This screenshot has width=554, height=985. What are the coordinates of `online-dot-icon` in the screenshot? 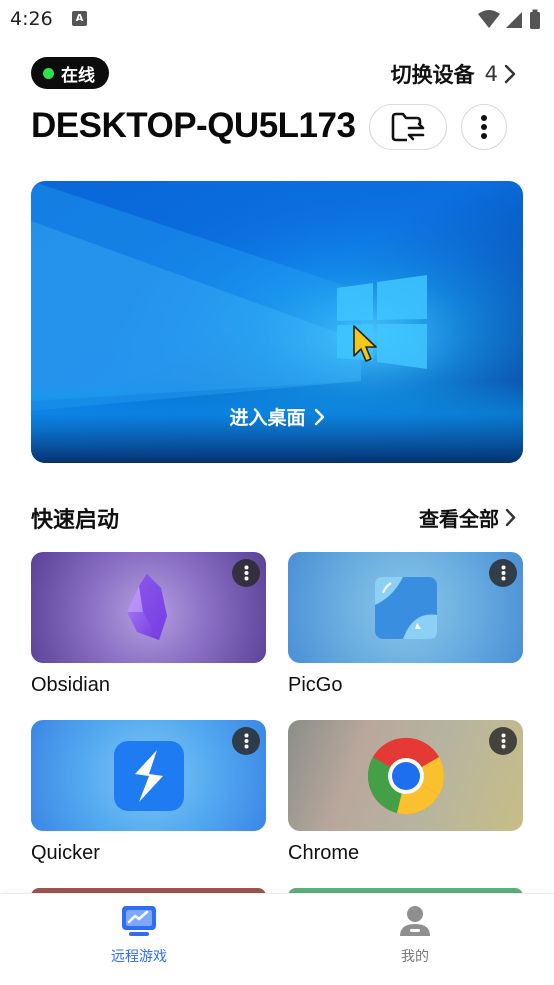 It's located at (48, 73).